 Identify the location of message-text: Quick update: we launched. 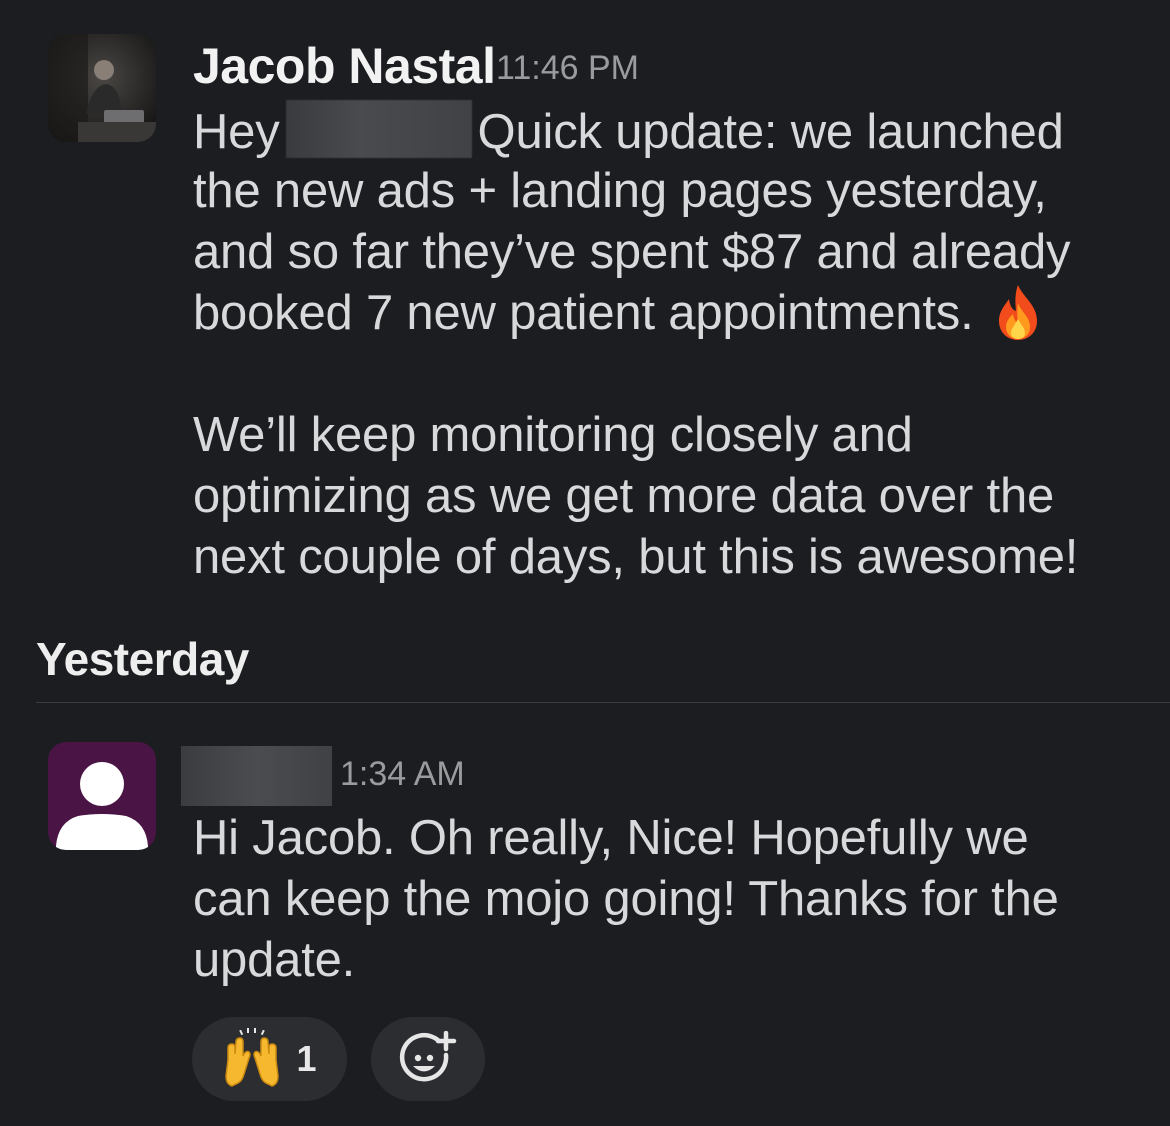
(770, 132).